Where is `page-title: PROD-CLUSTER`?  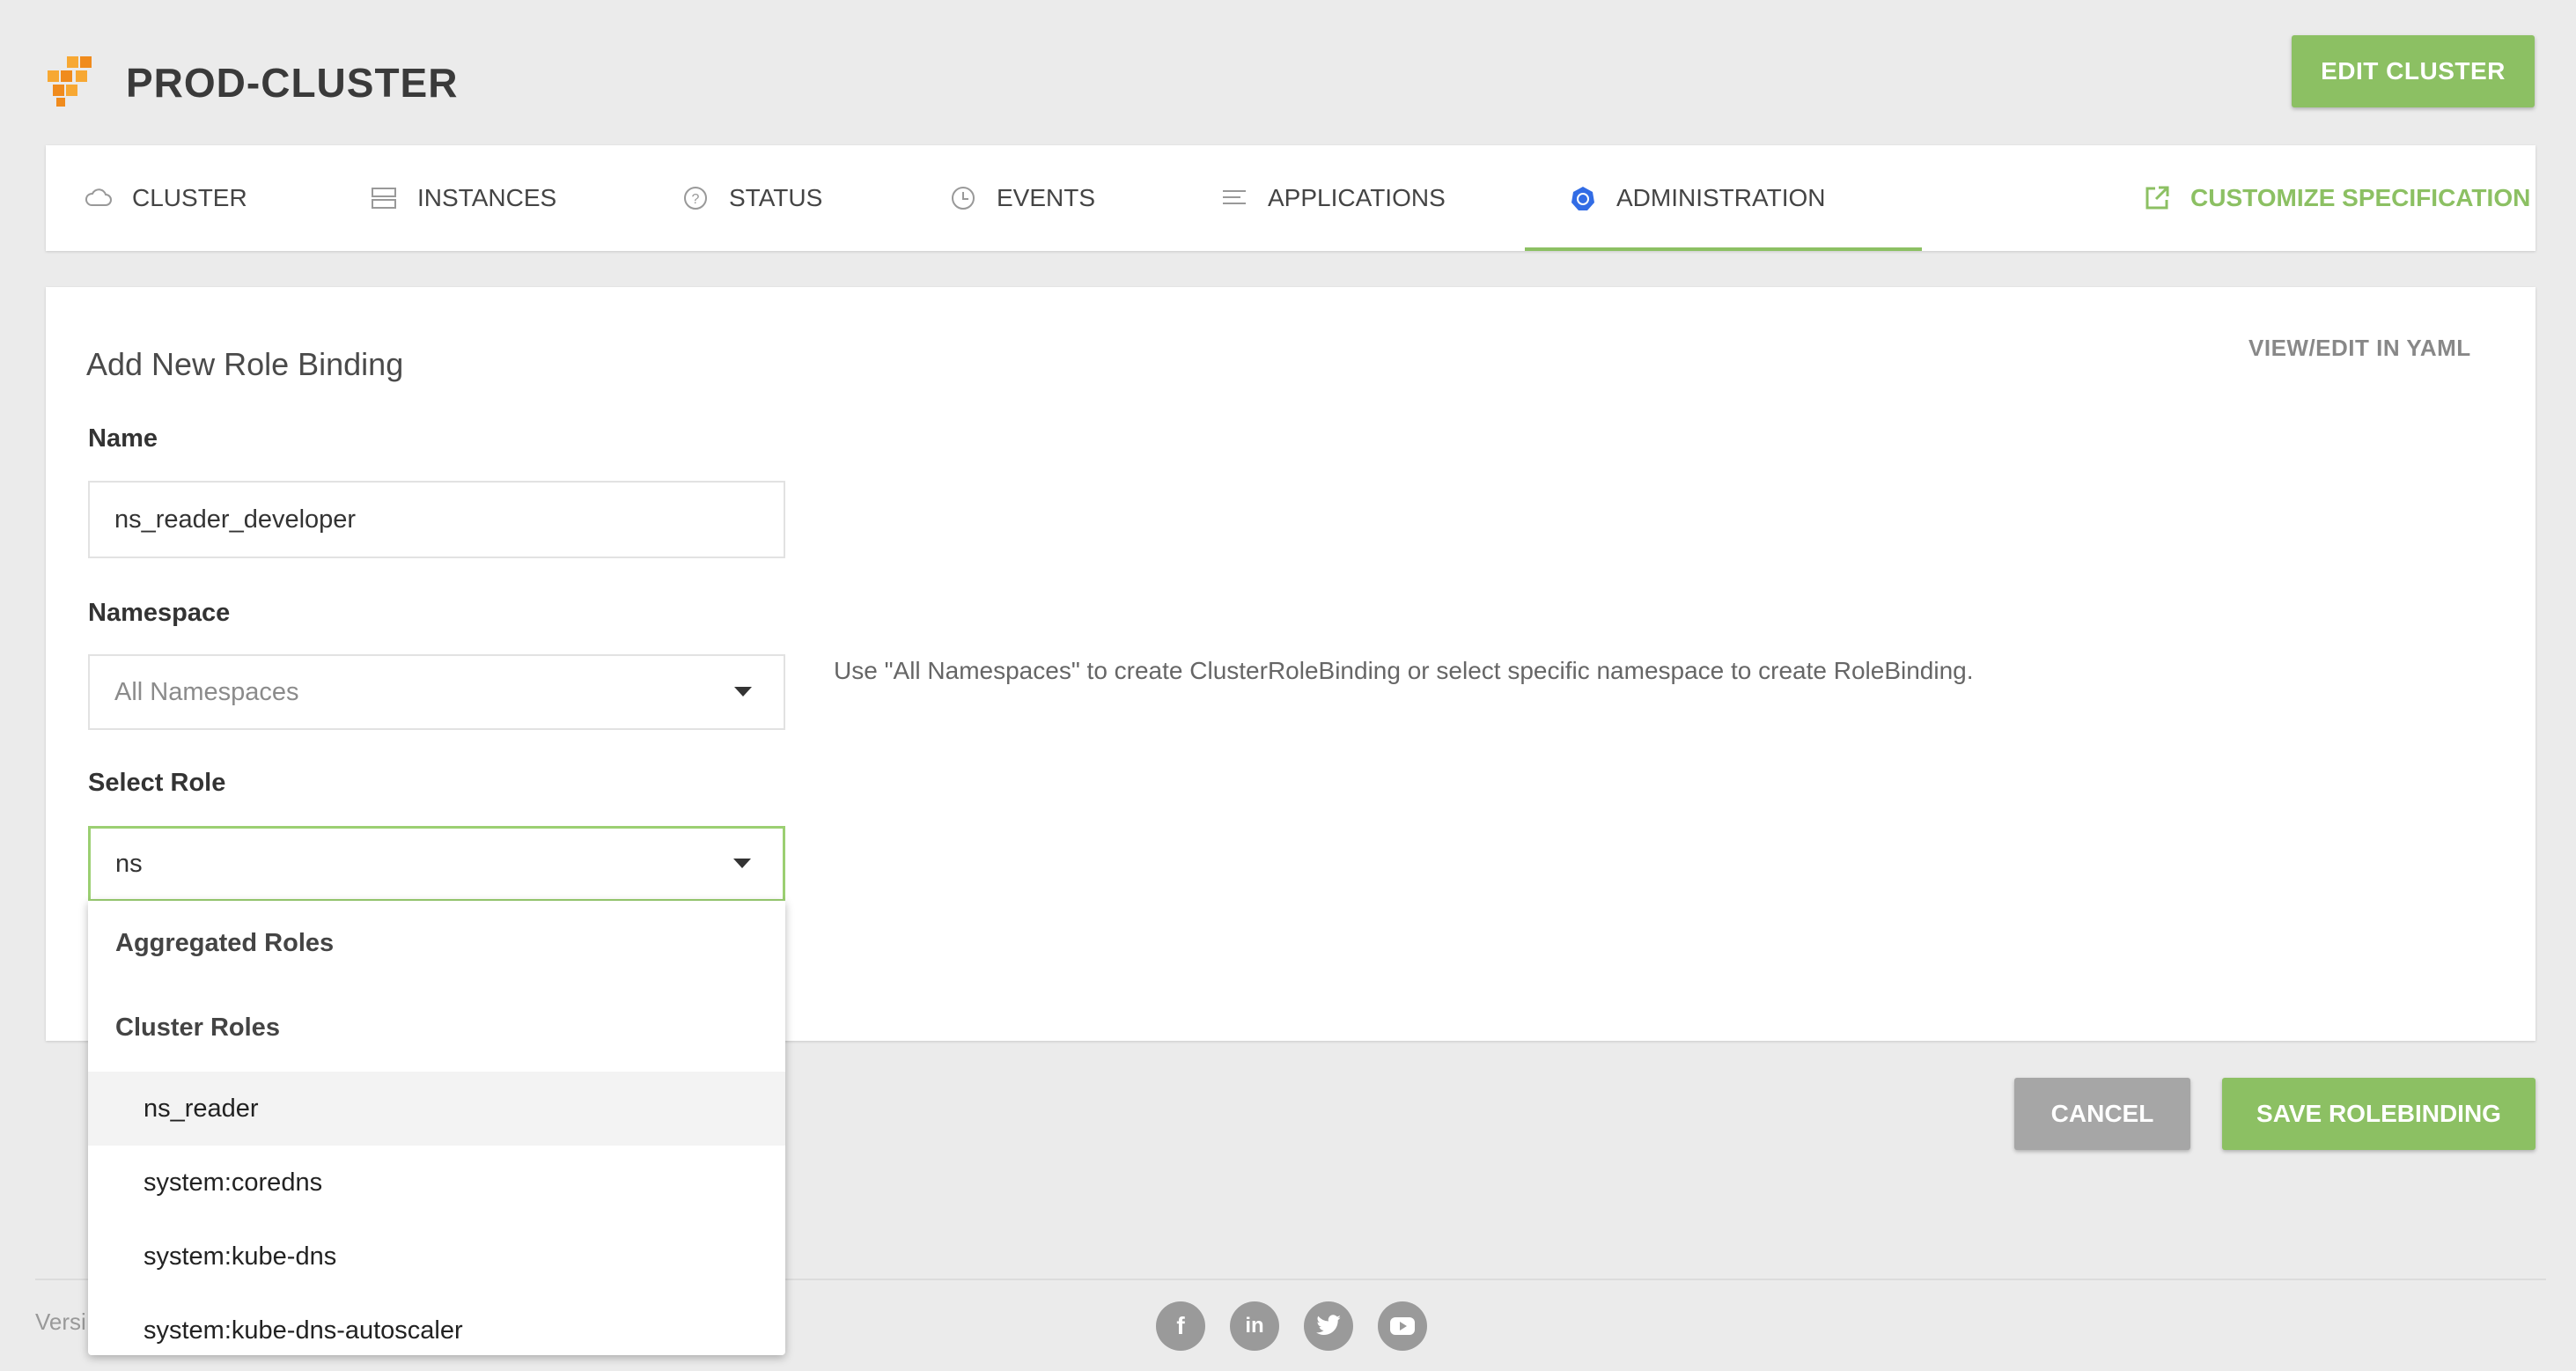
page-title: PROD-CLUSTER is located at coordinates (293, 83).